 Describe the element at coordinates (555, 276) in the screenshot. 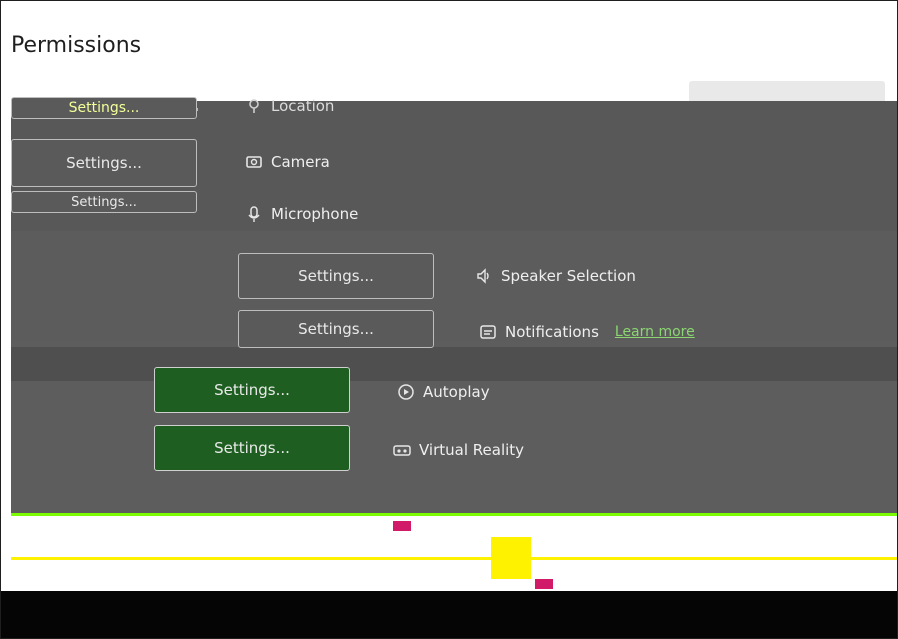

I see `permission-speaker-selection: Speaker Selection` at that location.